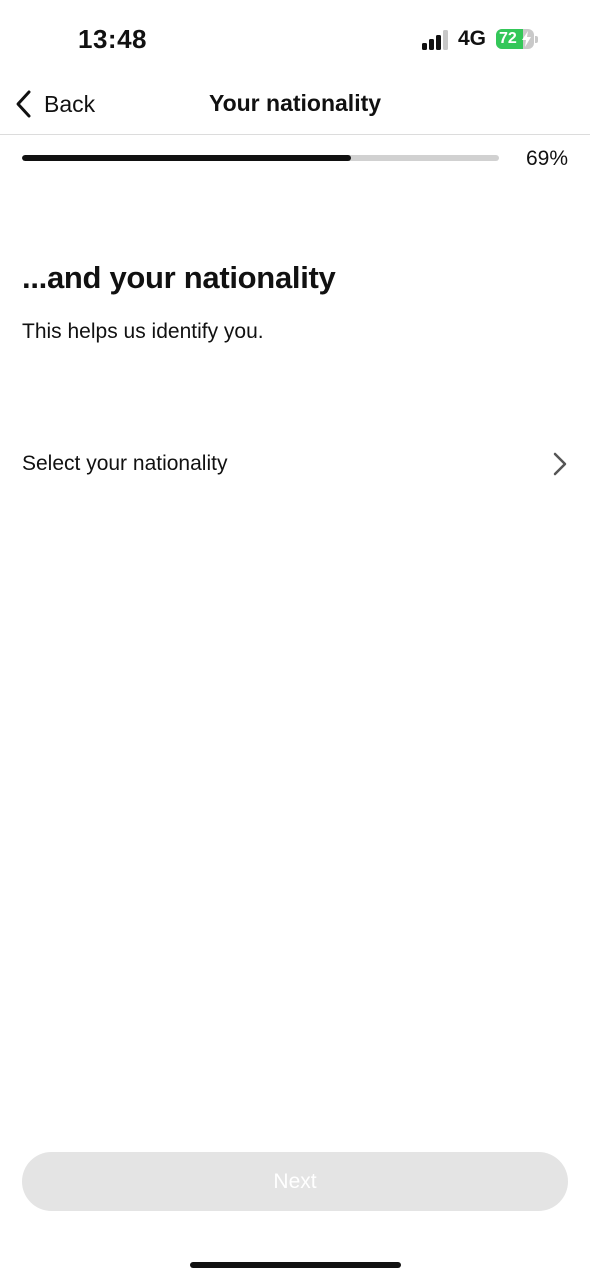  What do you see at coordinates (143, 331) in the screenshot?
I see `section-description: This helps us identify you.` at bounding box center [143, 331].